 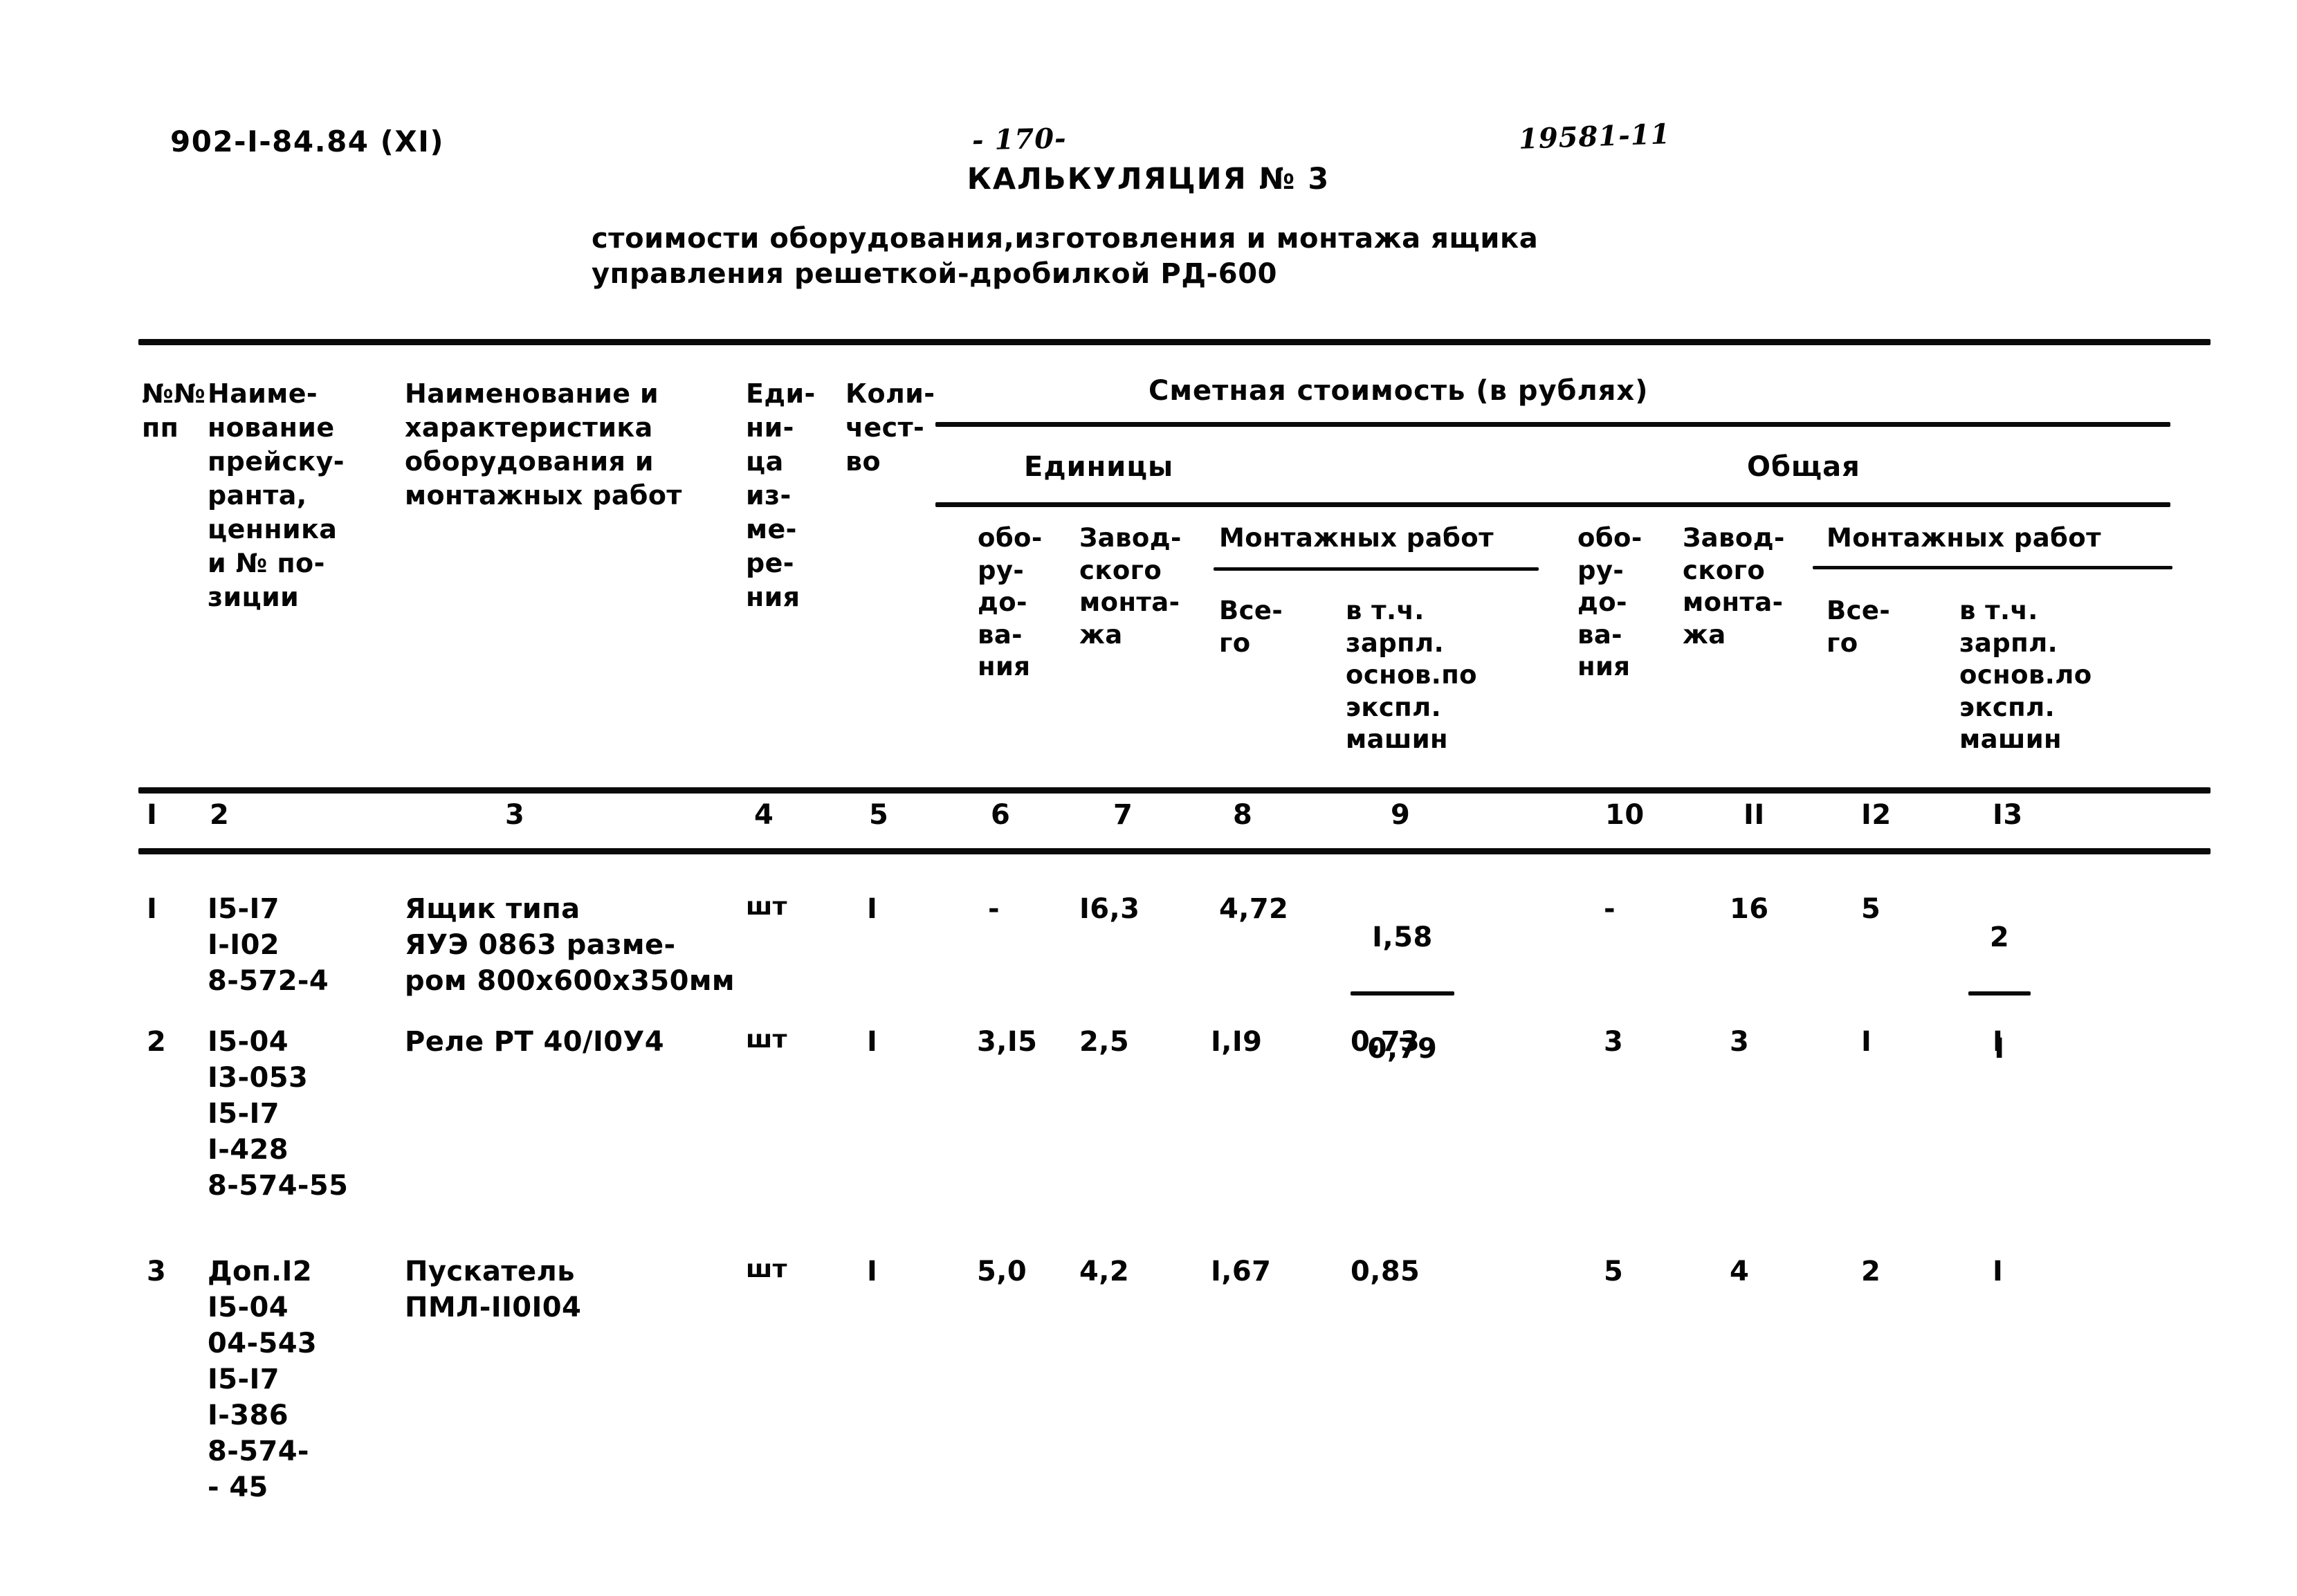 I want to click on colnum-bottom-rule, so click(x=1174, y=851).